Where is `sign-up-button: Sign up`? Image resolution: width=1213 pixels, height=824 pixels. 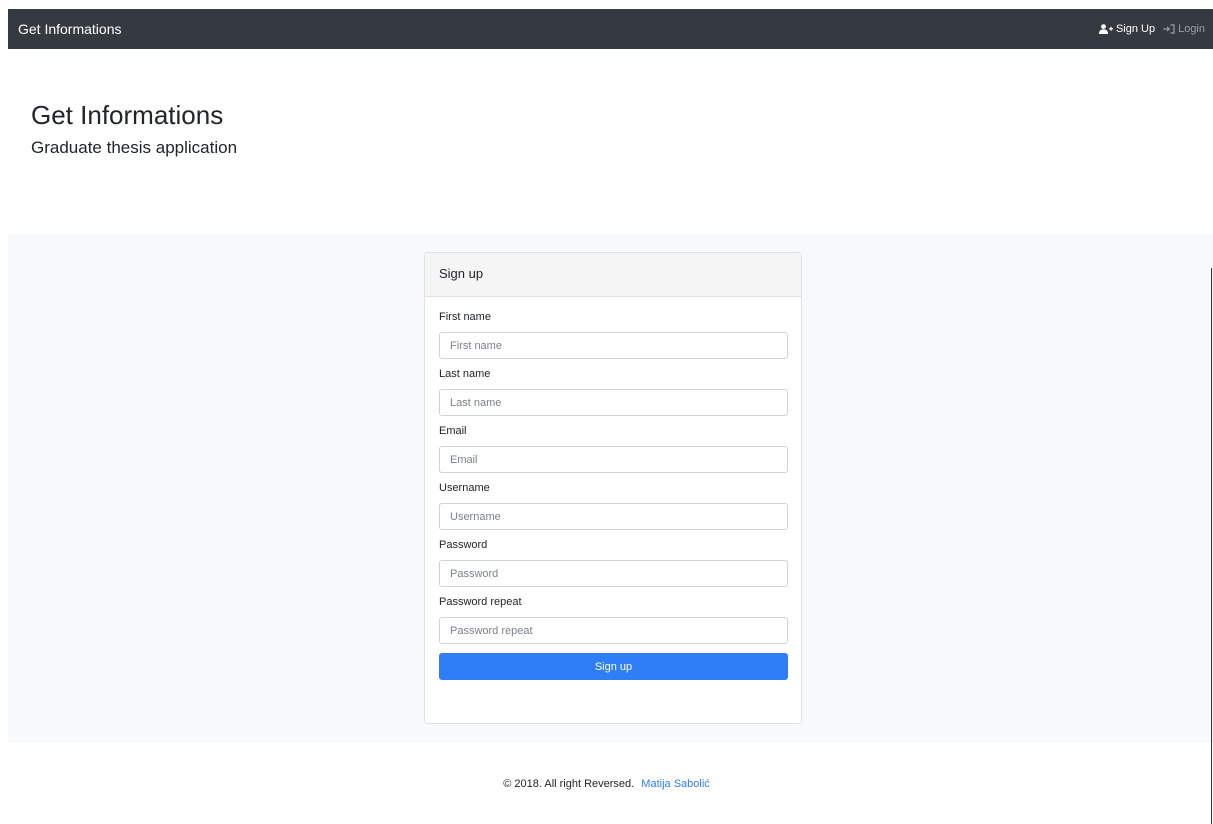 sign-up-button: Sign up is located at coordinates (613, 666).